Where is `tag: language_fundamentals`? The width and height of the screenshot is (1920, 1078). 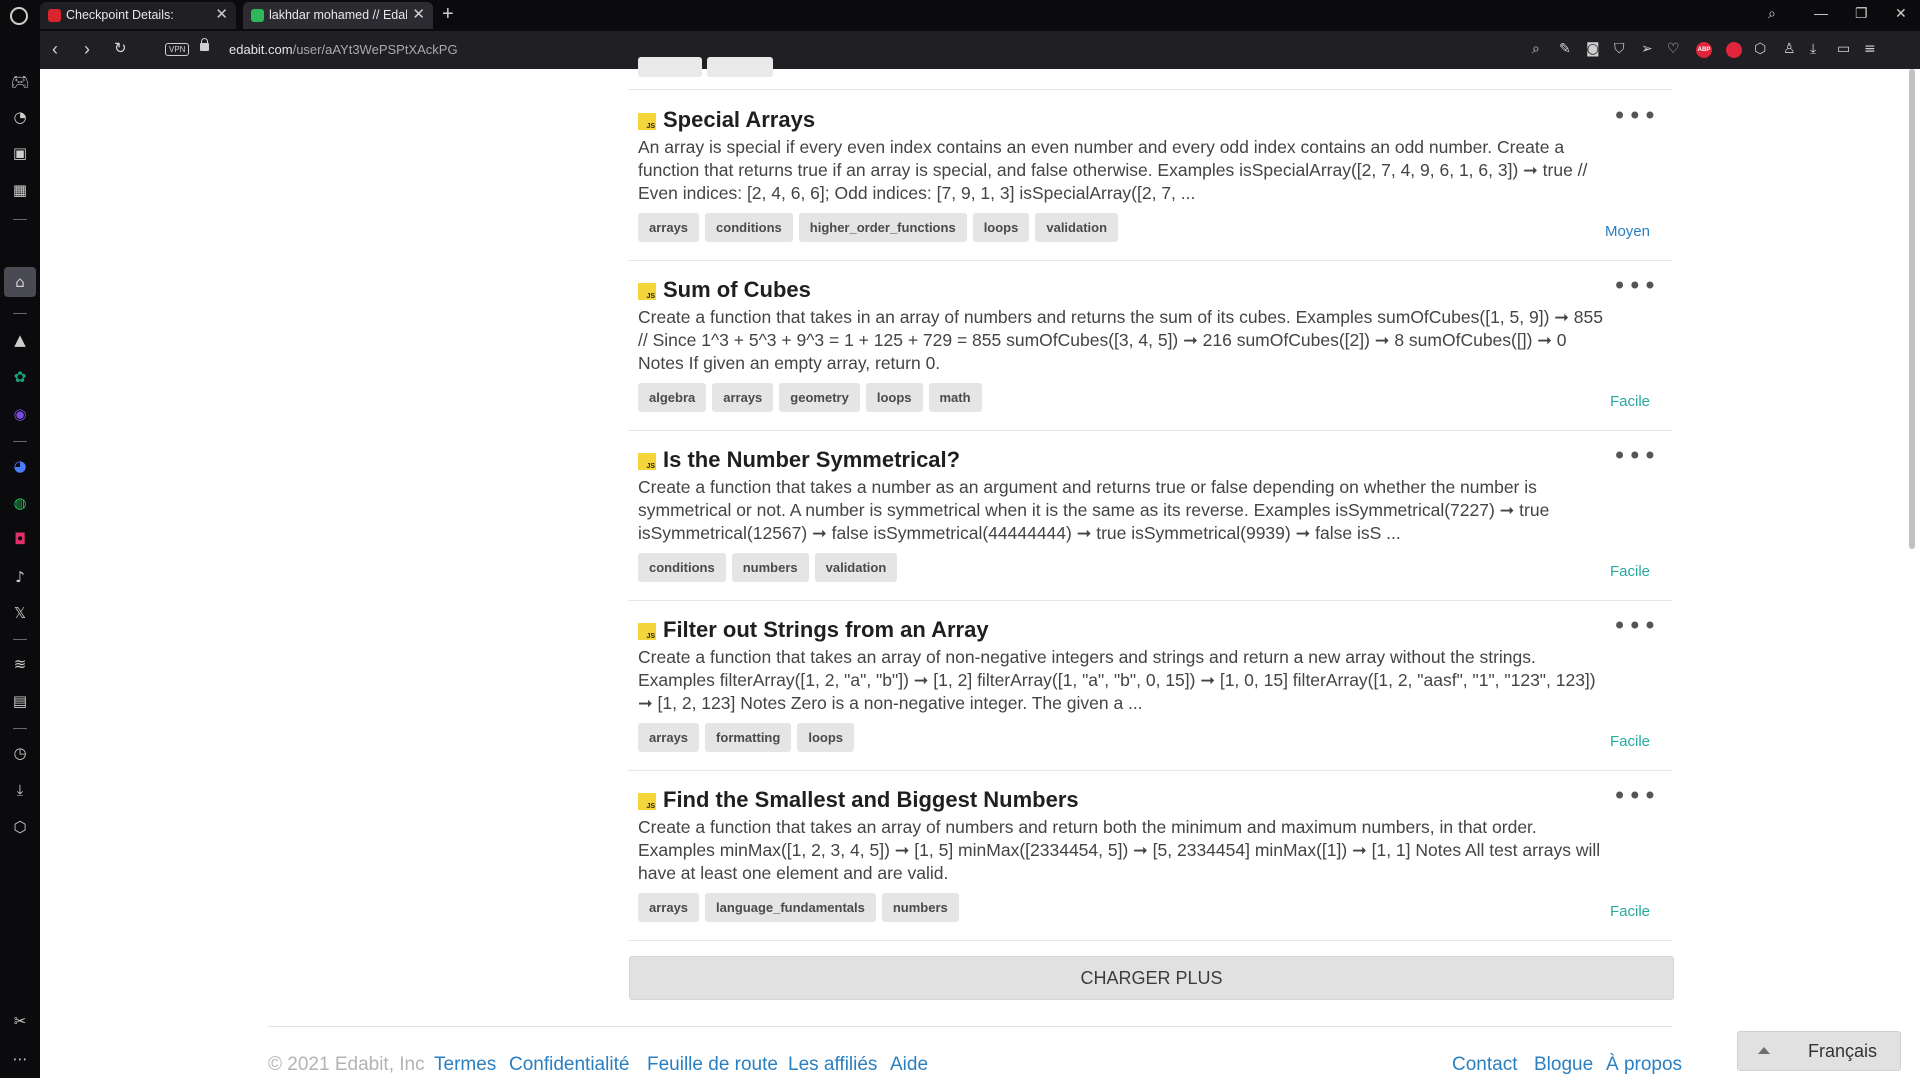 tag: language_fundamentals is located at coordinates (790, 907).